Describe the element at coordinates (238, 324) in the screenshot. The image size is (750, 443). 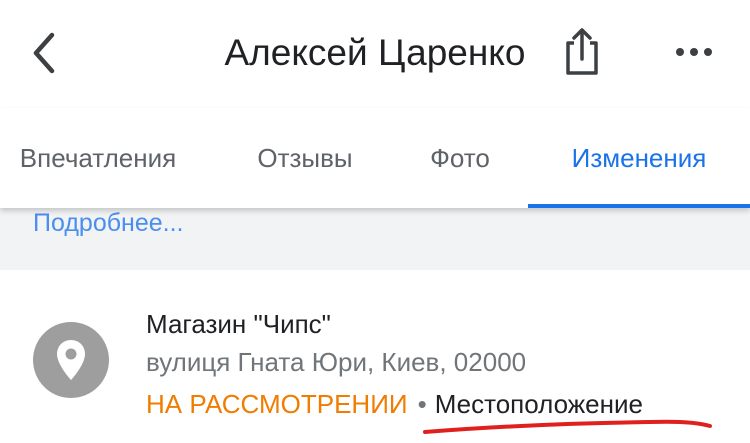
I see `place-name: Магазин "Чипс"` at that location.